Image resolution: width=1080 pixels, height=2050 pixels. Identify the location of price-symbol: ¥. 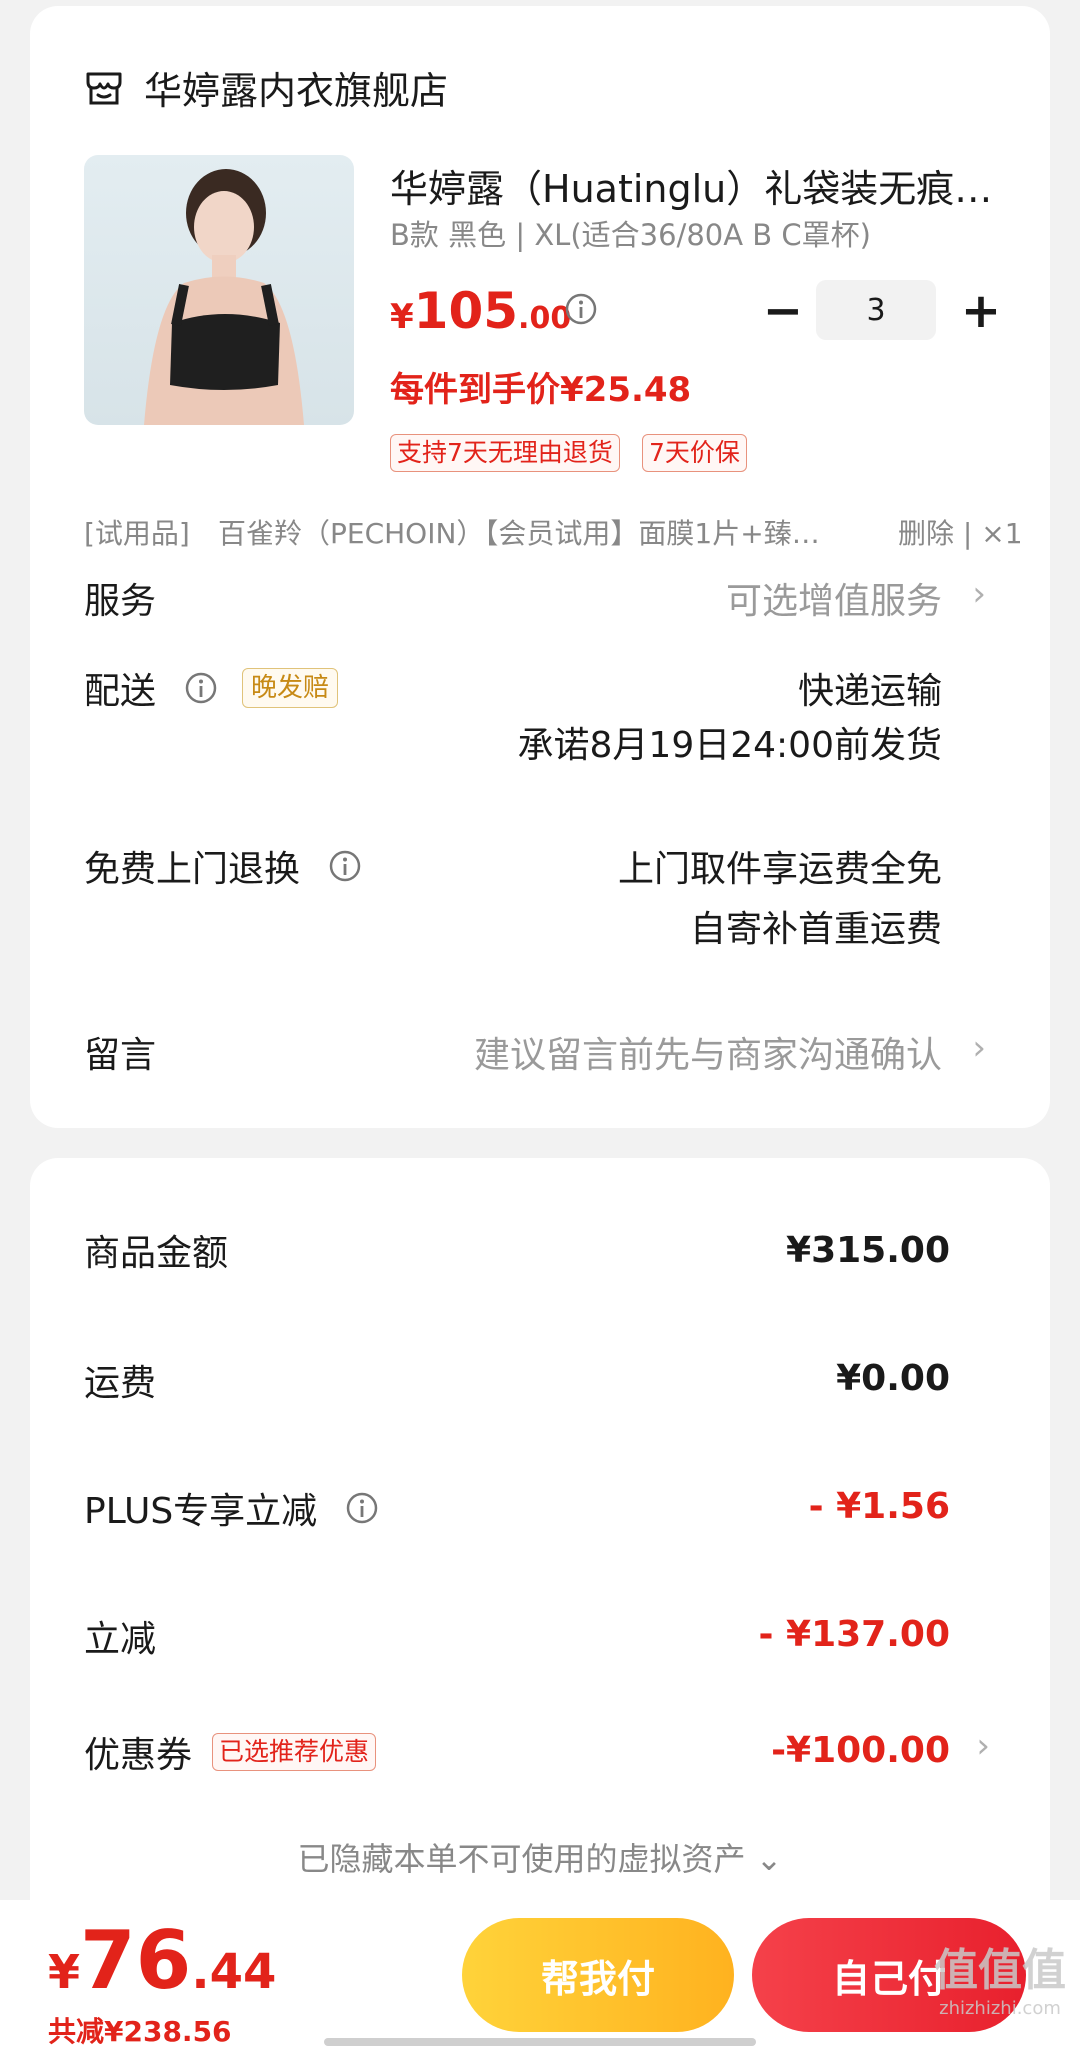
(402, 317).